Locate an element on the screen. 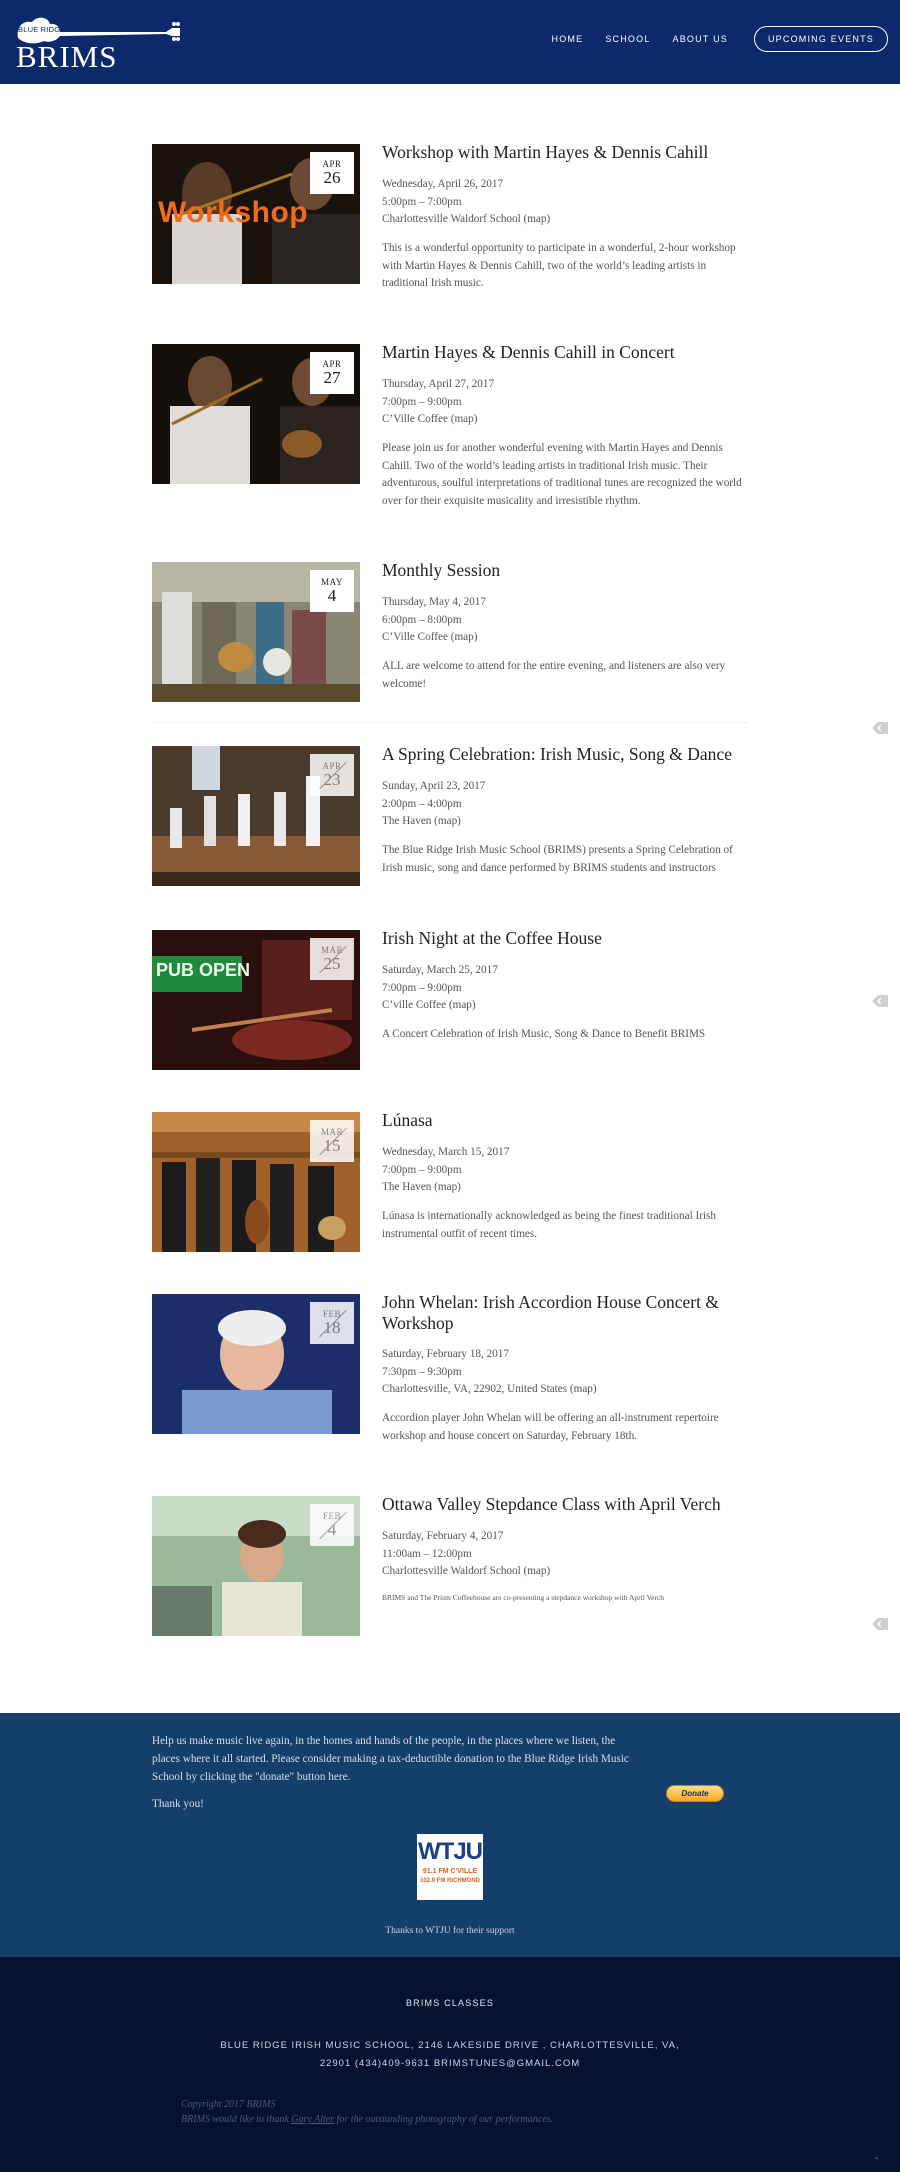 The height and width of the screenshot is (2172, 900). event-day: 15 is located at coordinates (332, 1145).